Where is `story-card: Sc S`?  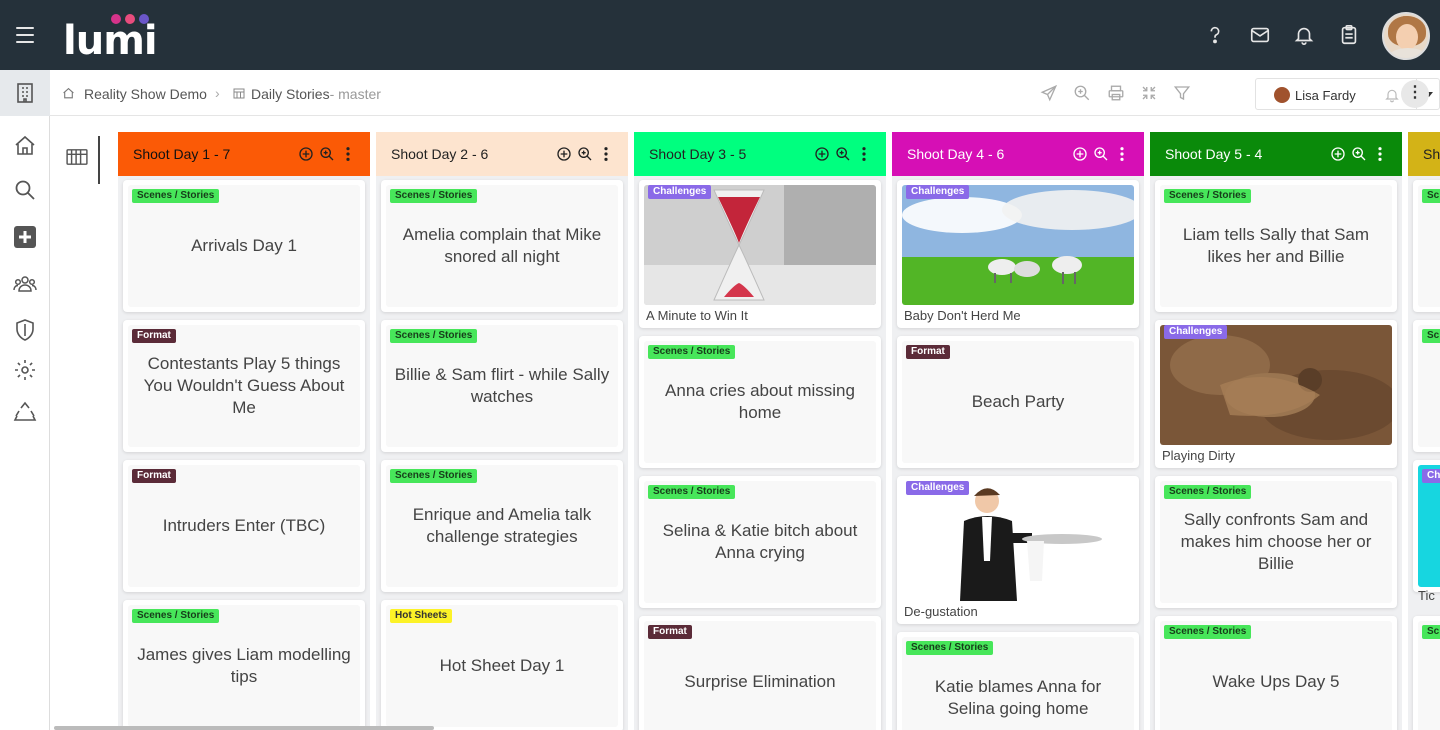
story-card: Sc S is located at coordinates (1426, 386).